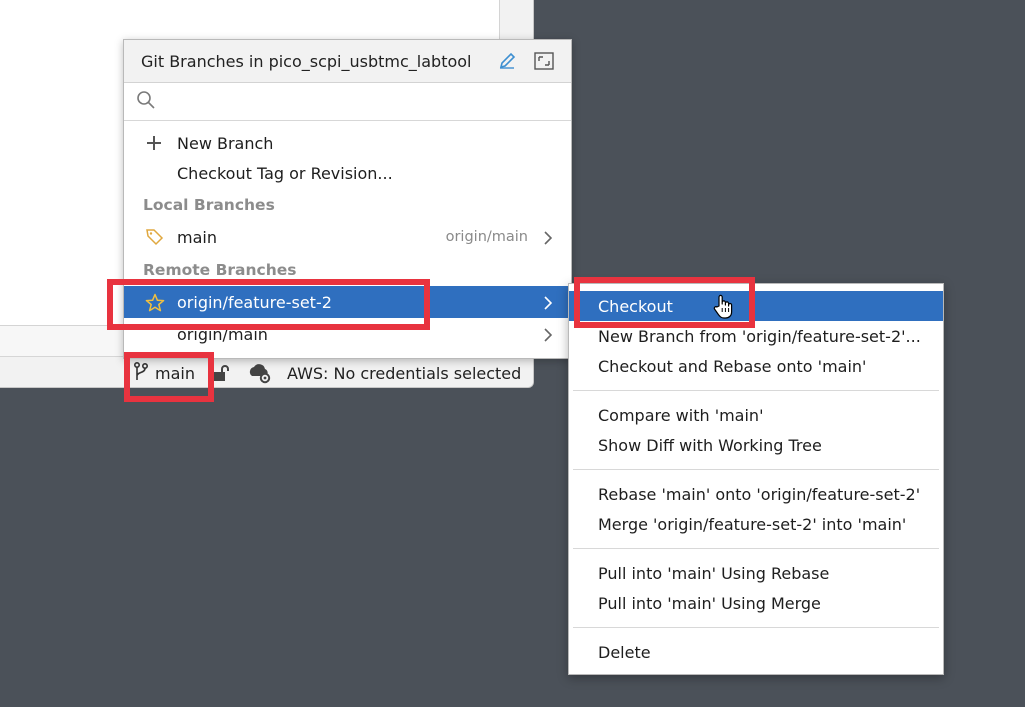 This screenshot has height=707, width=1025. Describe the element at coordinates (507, 63) in the screenshot. I see `edit-pencil-icon` at that location.